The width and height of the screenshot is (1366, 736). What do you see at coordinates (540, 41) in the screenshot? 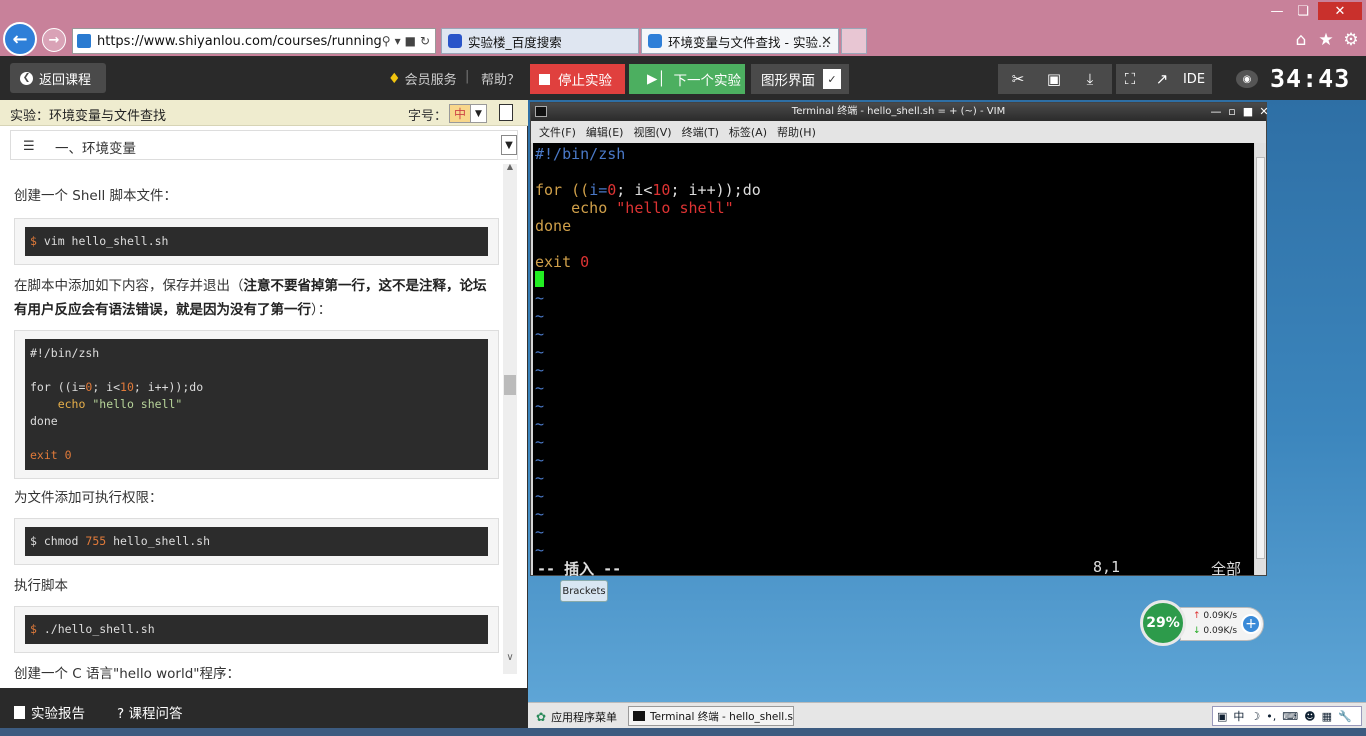
I see `tab-baidu-search: 实验楼_百度搜索` at bounding box center [540, 41].